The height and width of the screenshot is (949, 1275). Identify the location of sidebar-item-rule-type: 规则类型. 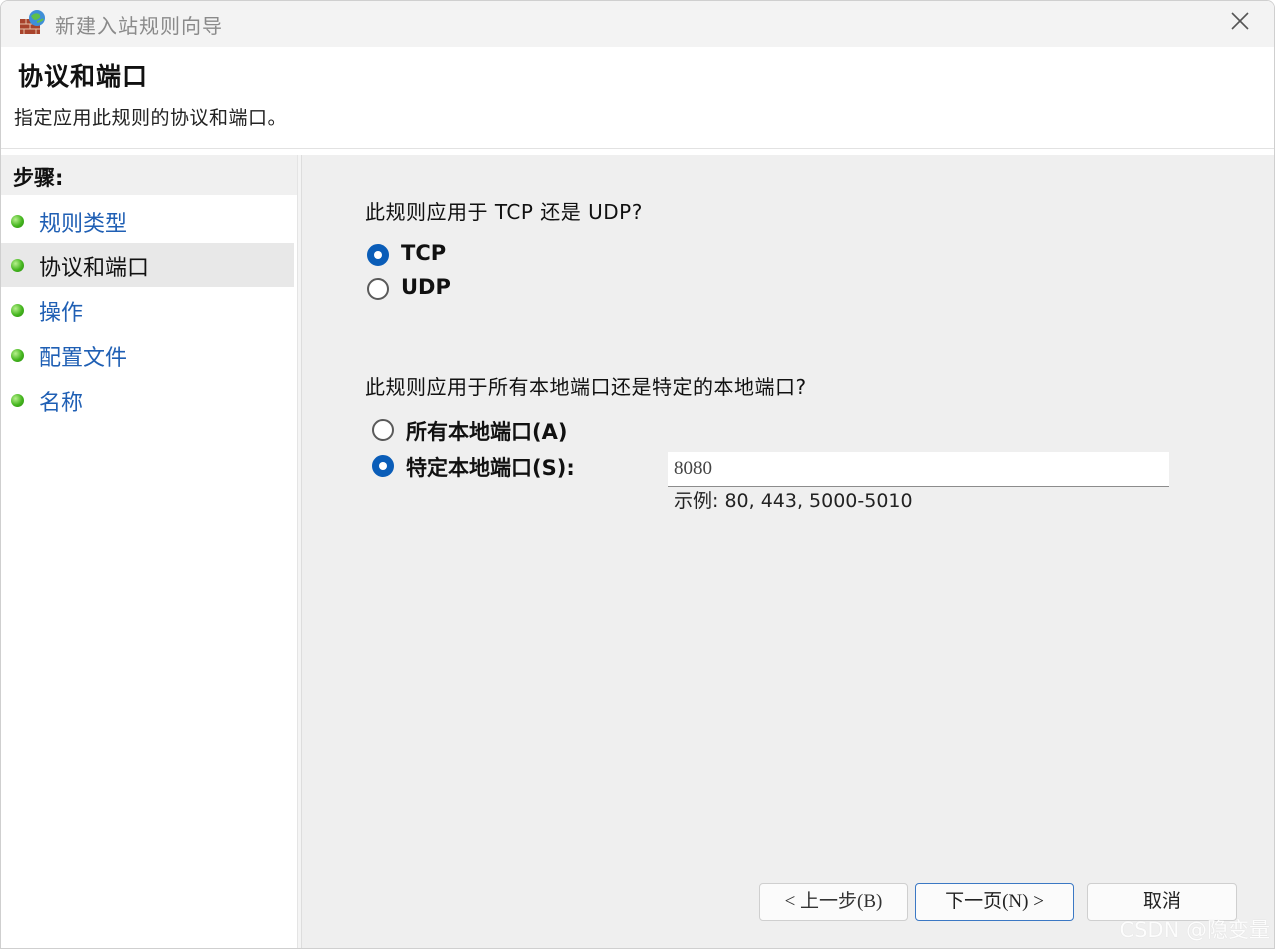
(147, 221).